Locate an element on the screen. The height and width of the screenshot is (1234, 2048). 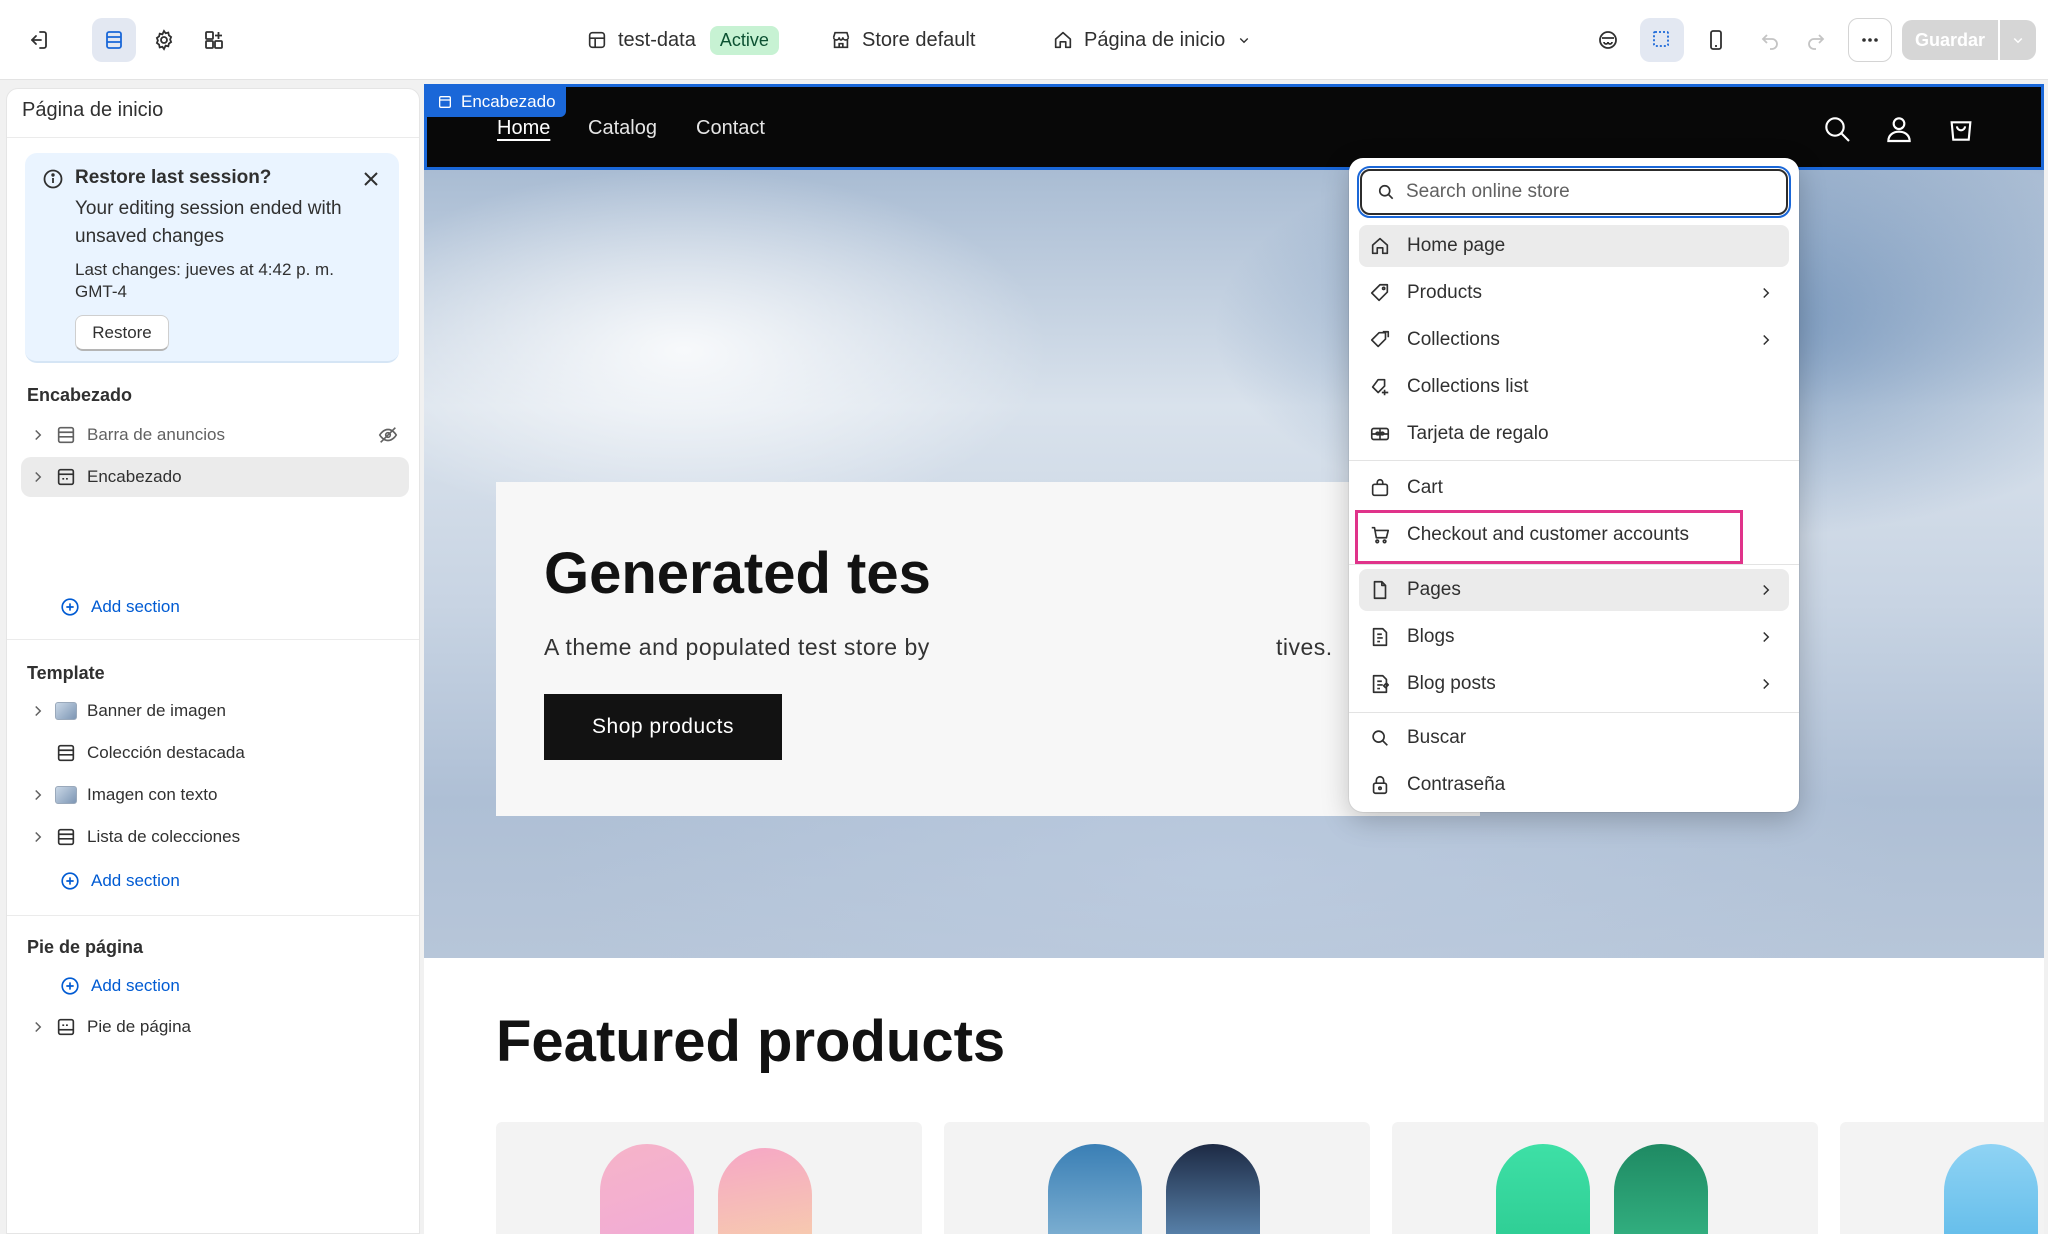
menu-item-label: Buscar is located at coordinates (1437, 737).